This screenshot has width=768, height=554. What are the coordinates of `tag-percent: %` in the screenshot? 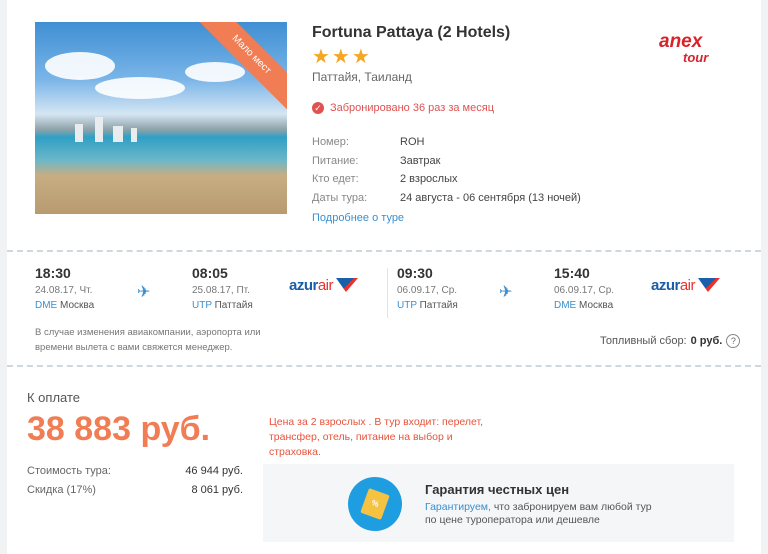 It's located at (375, 504).